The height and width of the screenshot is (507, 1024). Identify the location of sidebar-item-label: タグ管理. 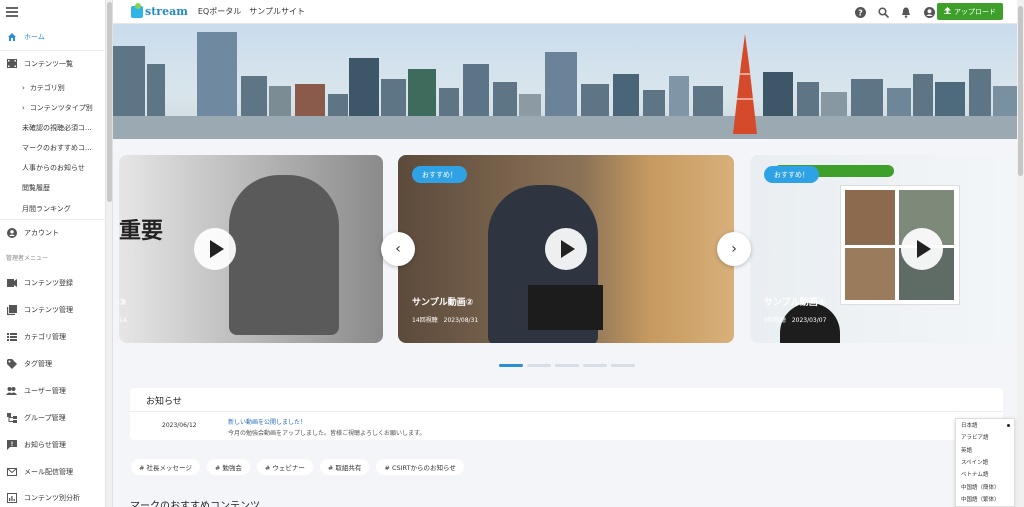
(38, 364).